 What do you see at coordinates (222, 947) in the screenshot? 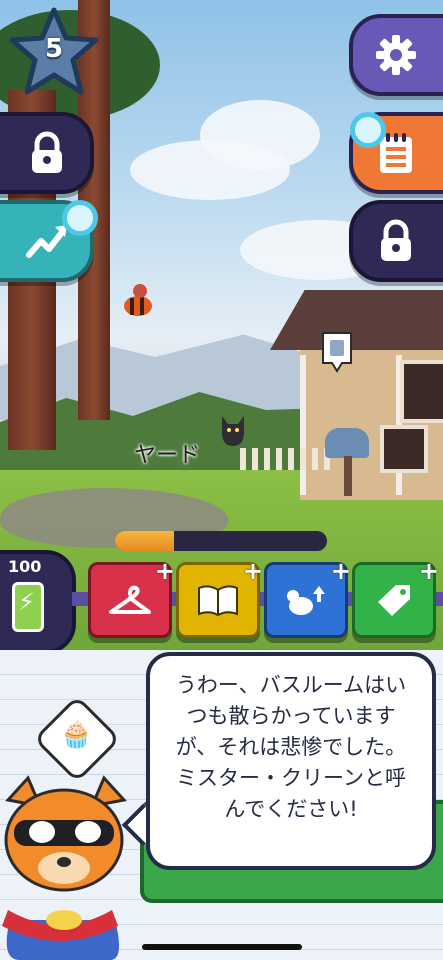
I see `home-indicator` at bounding box center [222, 947].